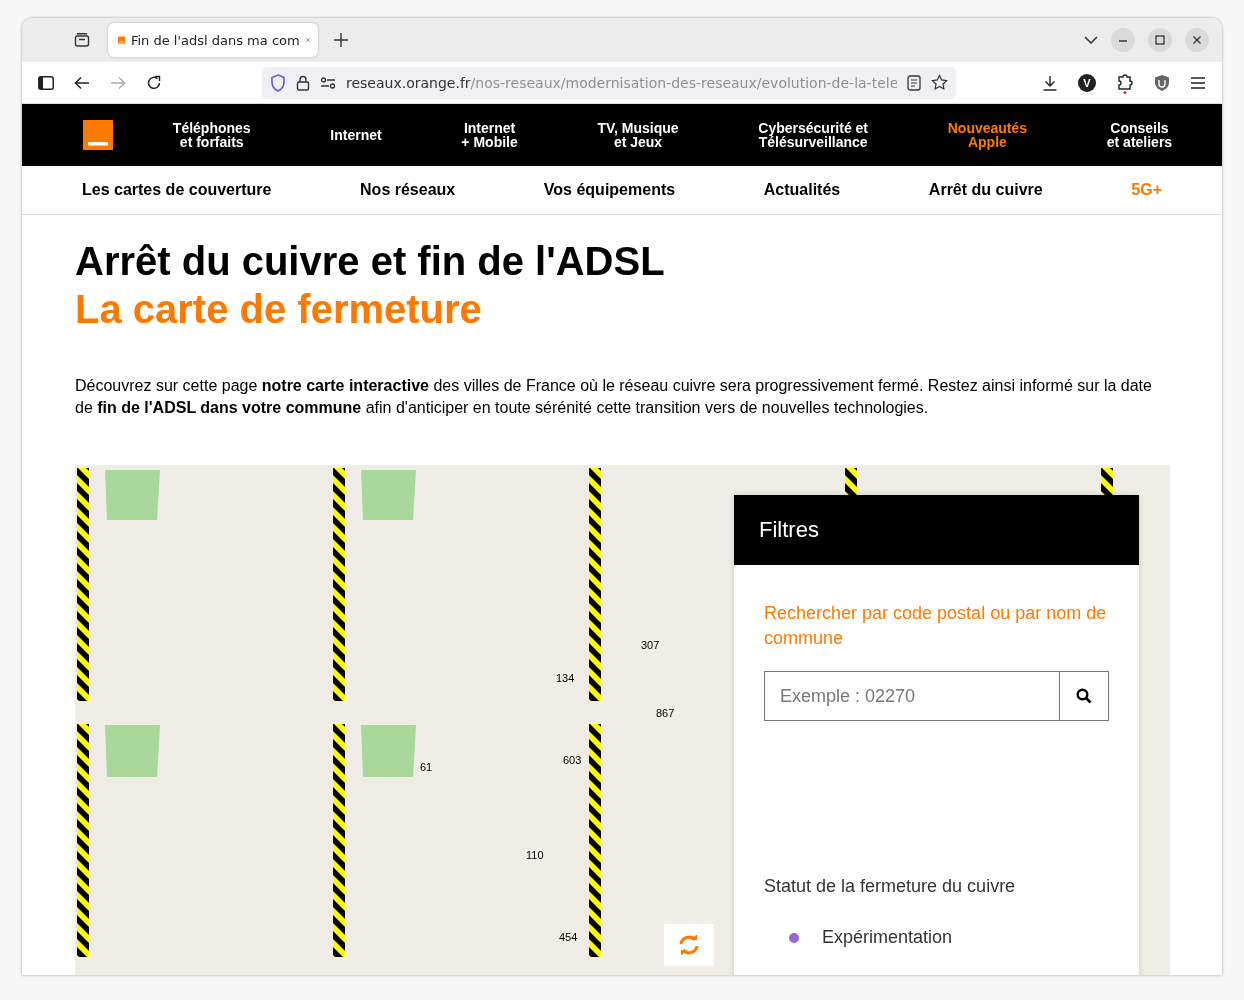  Describe the element at coordinates (813, 135) in the screenshot. I see `nav-link: Cybersécurité et Télésurveillance` at that location.